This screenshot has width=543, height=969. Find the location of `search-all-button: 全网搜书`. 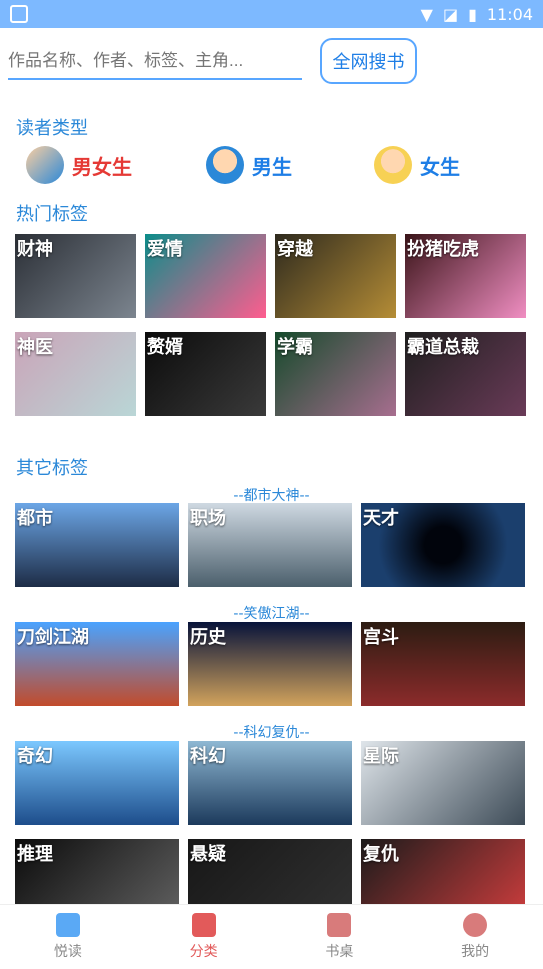

search-all-button: 全网搜书 is located at coordinates (368, 61).